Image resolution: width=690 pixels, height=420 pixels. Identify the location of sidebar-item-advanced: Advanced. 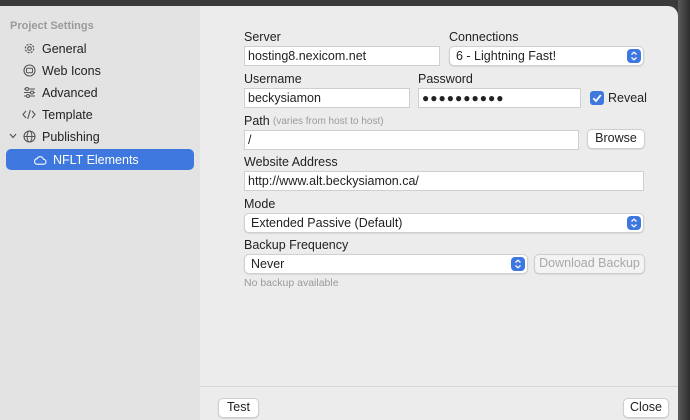
(100, 92).